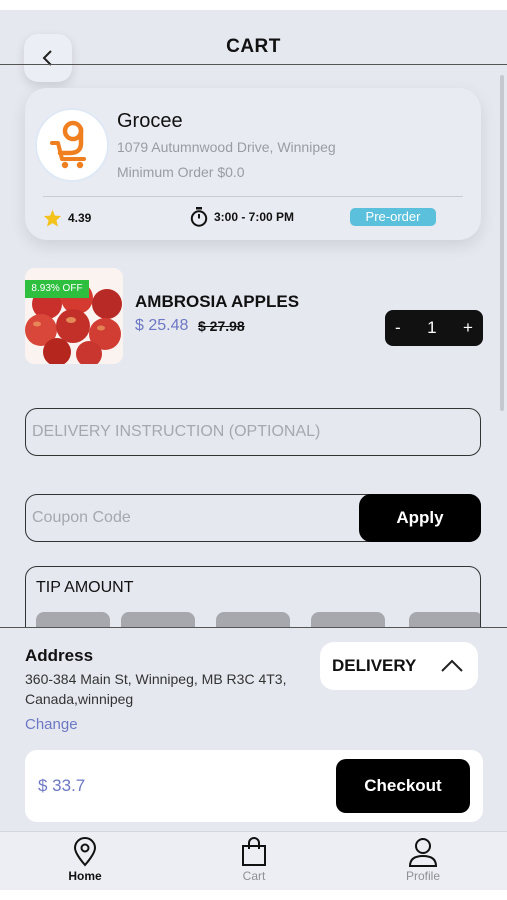 The width and height of the screenshot is (507, 900). Describe the element at coordinates (253, 46) in the screenshot. I see `page-title: CART` at that location.